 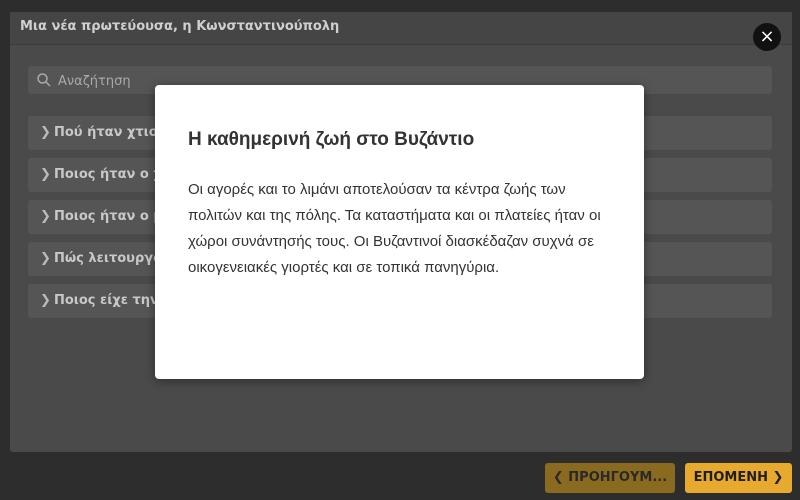 What do you see at coordinates (558, 477) in the screenshot?
I see `chevron-left-icon: ❮` at bounding box center [558, 477].